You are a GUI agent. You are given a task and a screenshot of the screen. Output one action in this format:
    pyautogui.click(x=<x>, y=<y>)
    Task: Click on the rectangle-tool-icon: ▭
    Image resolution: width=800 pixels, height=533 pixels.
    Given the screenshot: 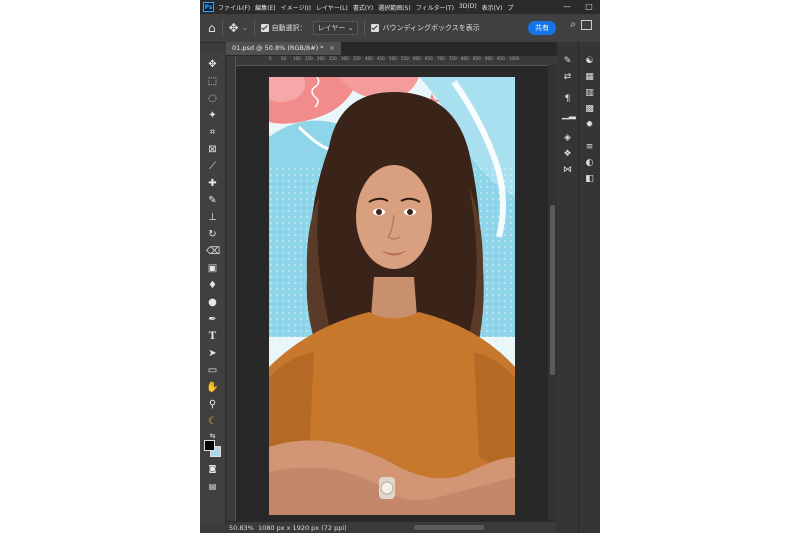 What is the action you would take?
    pyautogui.click(x=212, y=370)
    